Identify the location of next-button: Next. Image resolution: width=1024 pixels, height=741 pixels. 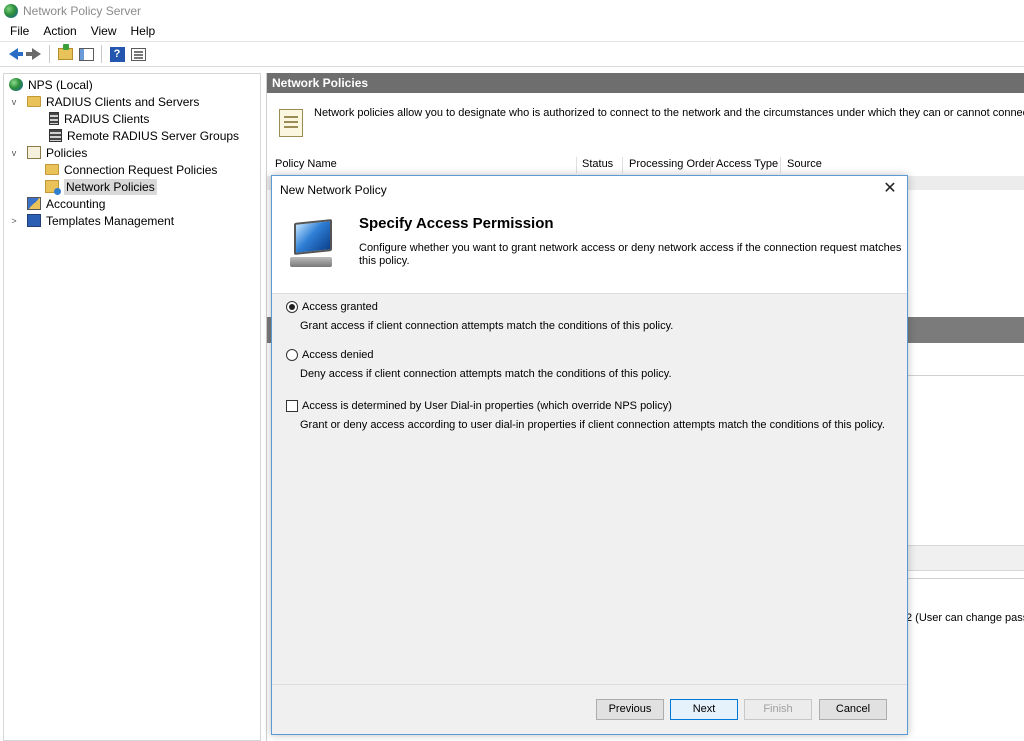
(704, 709).